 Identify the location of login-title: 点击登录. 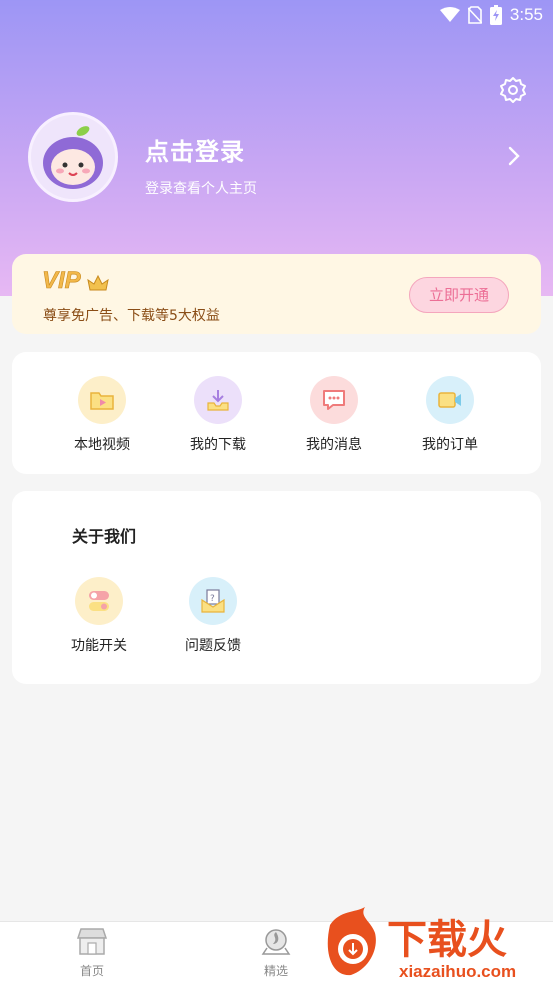
(195, 149).